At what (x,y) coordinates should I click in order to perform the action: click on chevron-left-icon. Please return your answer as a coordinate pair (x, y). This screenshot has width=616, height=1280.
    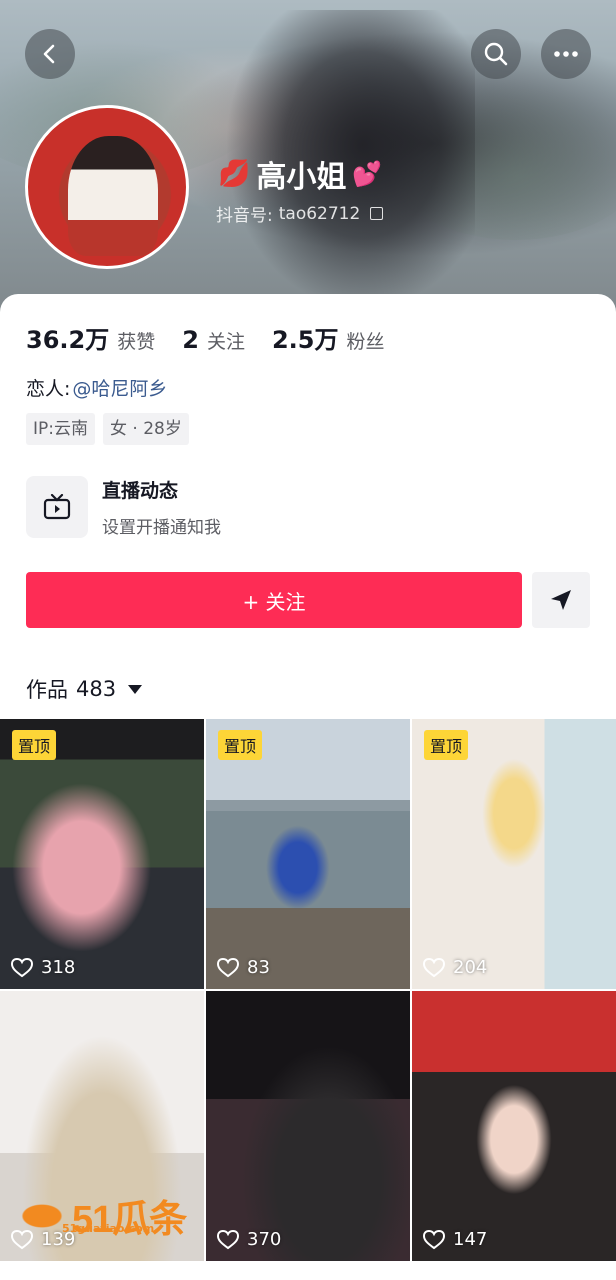
    Looking at the image, I should click on (49, 54).